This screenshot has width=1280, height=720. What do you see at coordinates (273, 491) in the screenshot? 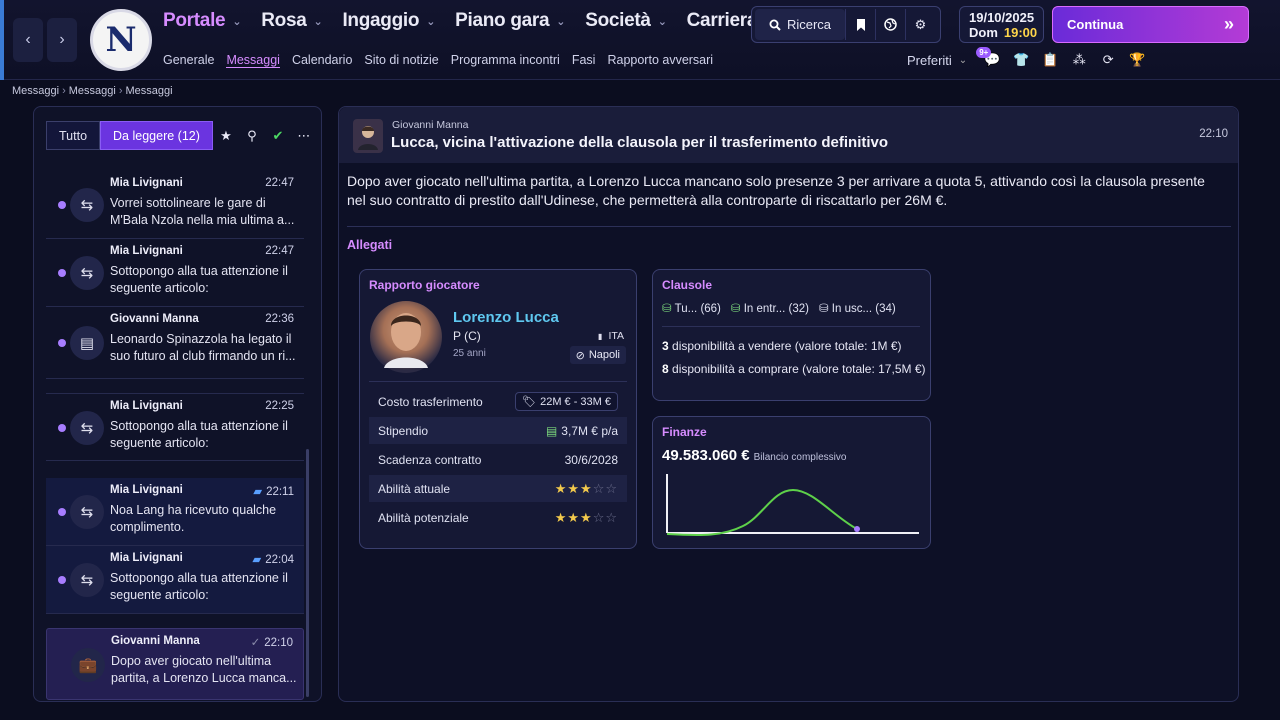
I see `message-time-wrap: ▰ 22:11` at bounding box center [273, 491].